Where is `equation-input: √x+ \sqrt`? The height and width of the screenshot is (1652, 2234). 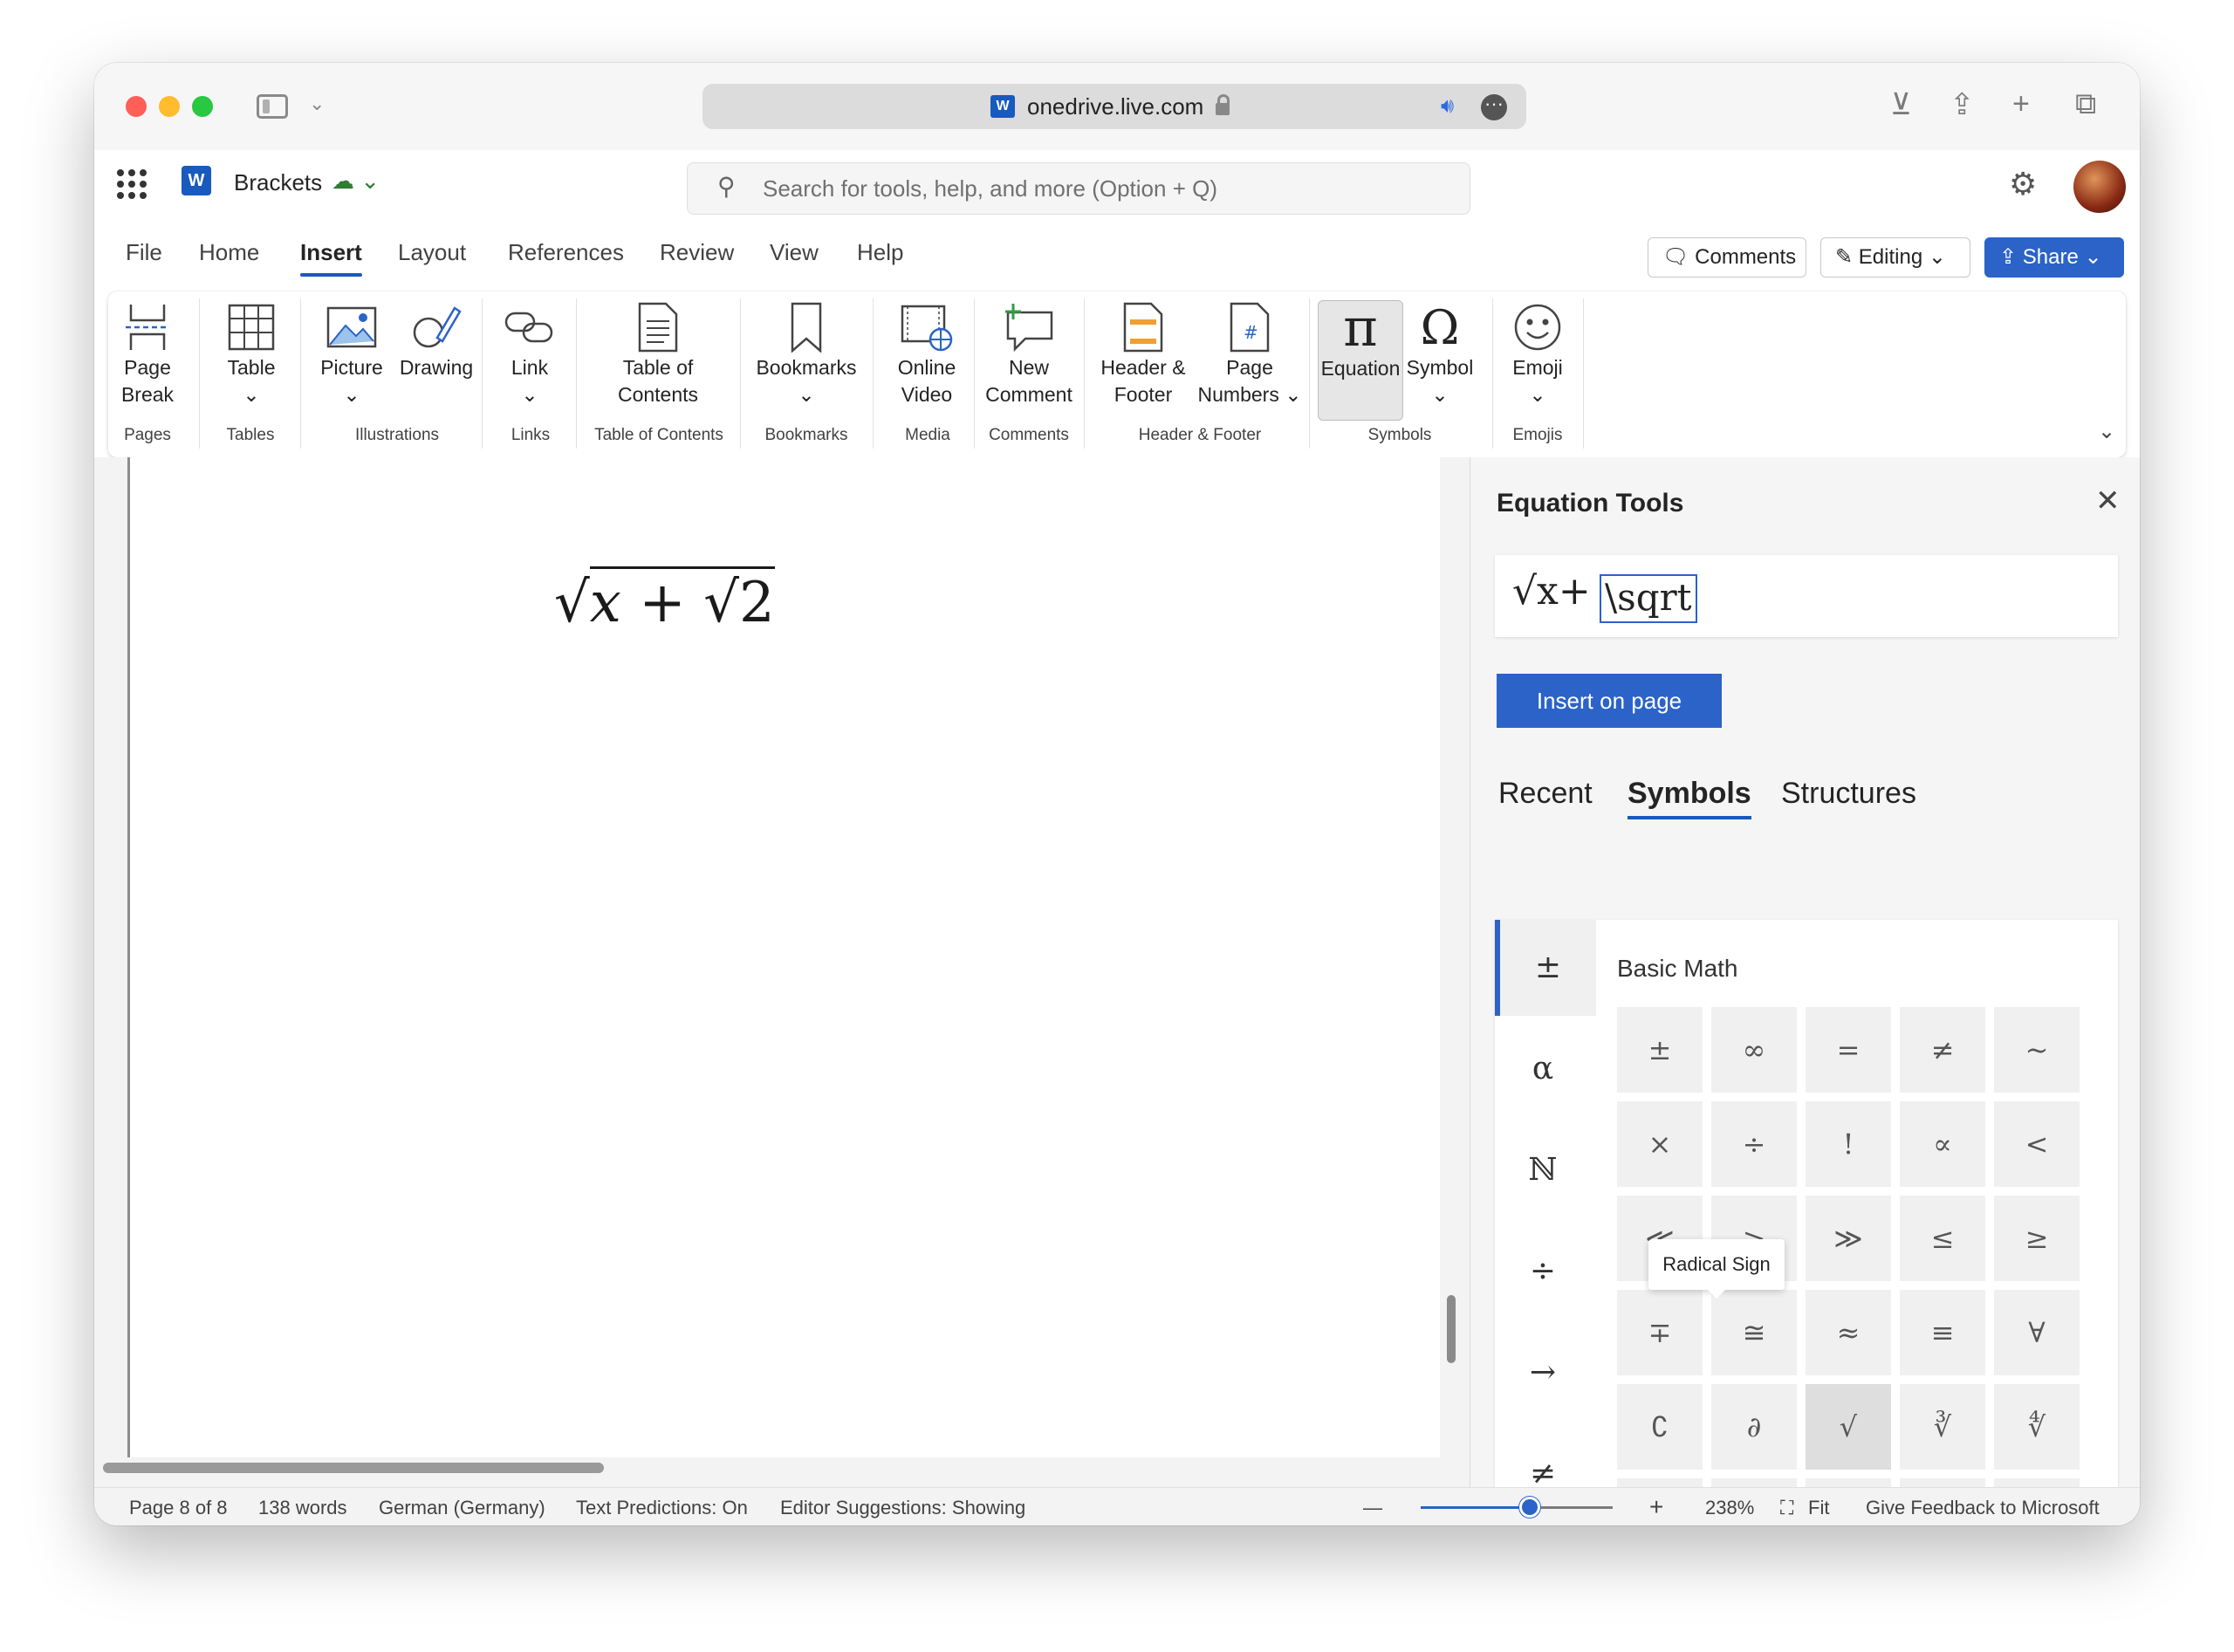 equation-input: √x+ \sqrt is located at coordinates (1806, 596).